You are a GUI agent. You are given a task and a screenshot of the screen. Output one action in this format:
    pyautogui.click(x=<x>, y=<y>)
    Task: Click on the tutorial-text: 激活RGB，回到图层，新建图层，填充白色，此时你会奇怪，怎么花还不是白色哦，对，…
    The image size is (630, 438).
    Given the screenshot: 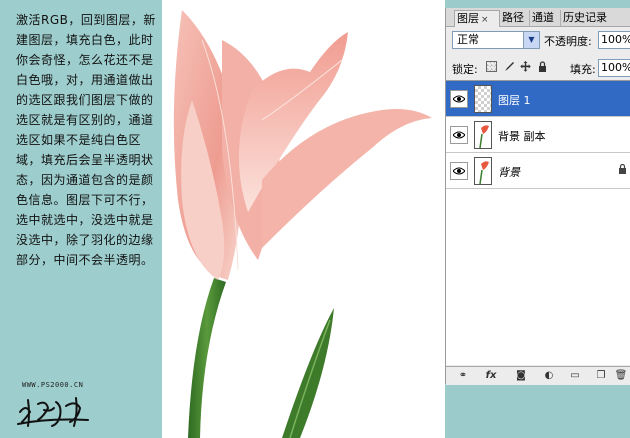 What is the action you would take?
    pyautogui.click(x=86, y=140)
    